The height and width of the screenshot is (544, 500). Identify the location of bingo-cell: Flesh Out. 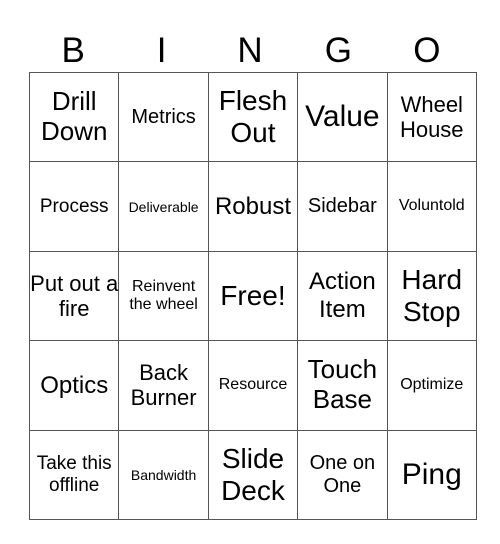
(253, 117).